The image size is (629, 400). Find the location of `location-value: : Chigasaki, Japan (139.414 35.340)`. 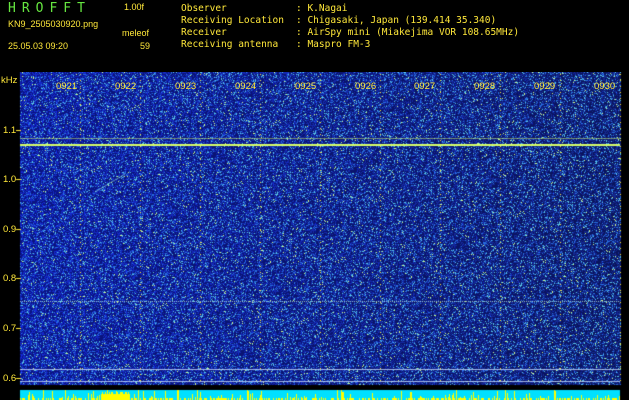

location-value: : Chigasaki, Japan (139.414 35.340) is located at coordinates (396, 20).